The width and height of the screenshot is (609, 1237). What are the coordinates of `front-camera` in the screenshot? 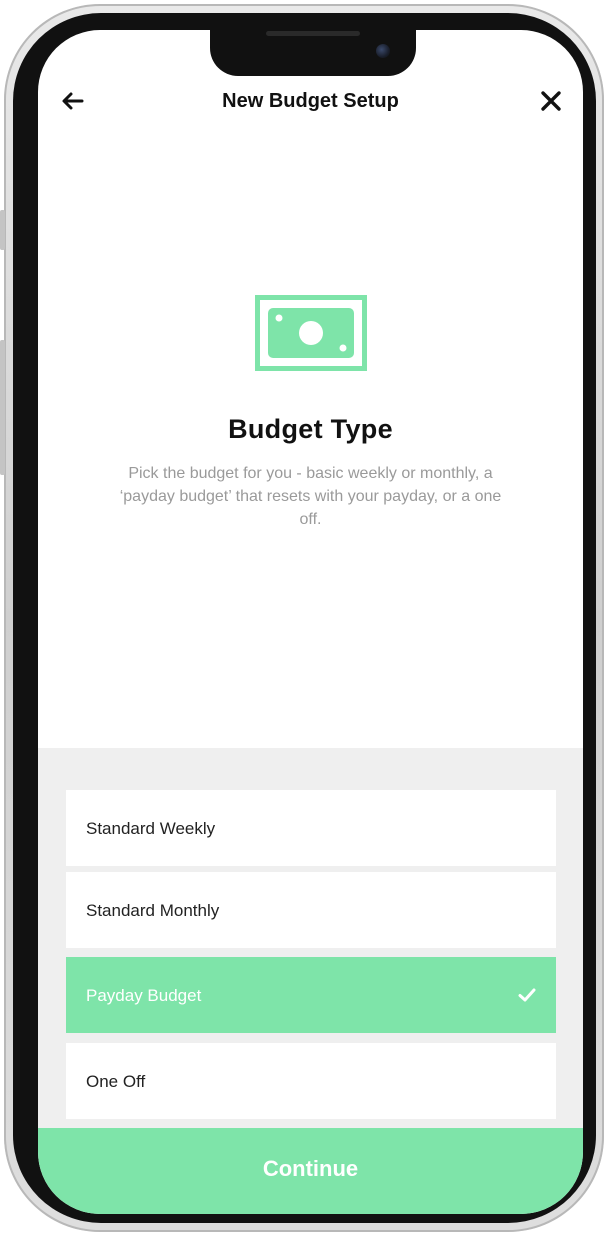 It's located at (383, 51).